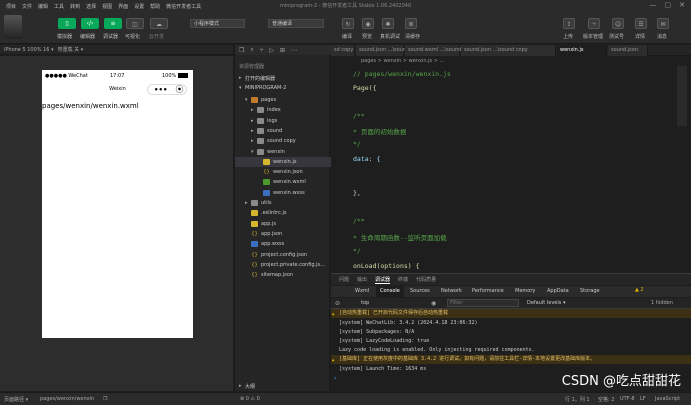 The image size is (691, 405). Describe the element at coordinates (155, 6) in the screenshot. I see `menu-item: 帮助` at that location.